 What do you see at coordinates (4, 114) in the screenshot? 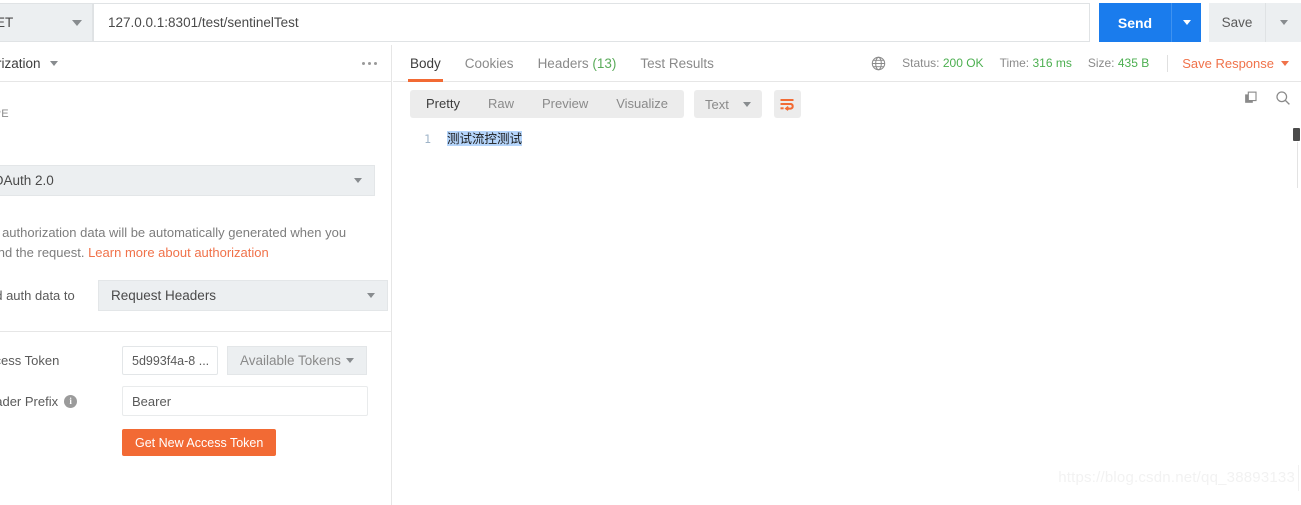
I see `type-label: YPE` at bounding box center [4, 114].